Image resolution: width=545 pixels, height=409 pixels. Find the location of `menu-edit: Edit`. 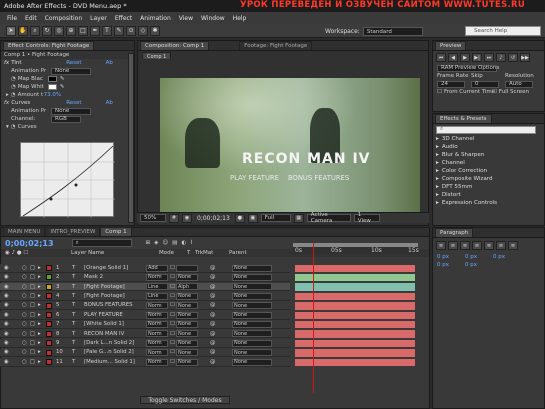

menu-edit: Edit is located at coordinates (31, 18).